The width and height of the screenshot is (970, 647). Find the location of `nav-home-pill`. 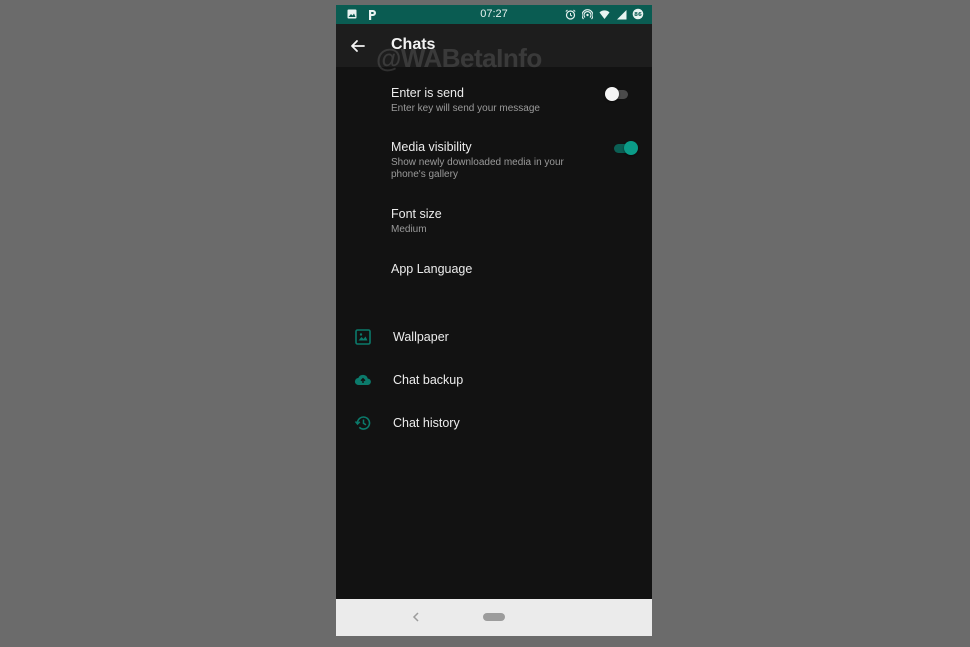

nav-home-pill is located at coordinates (494, 617).